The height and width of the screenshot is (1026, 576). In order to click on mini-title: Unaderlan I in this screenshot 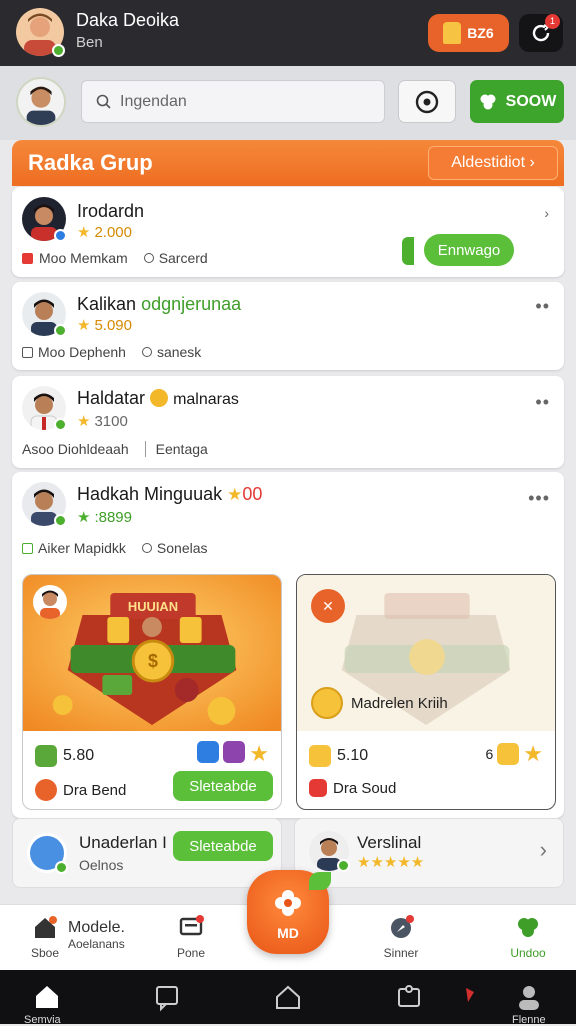, I will do `click(123, 842)`.